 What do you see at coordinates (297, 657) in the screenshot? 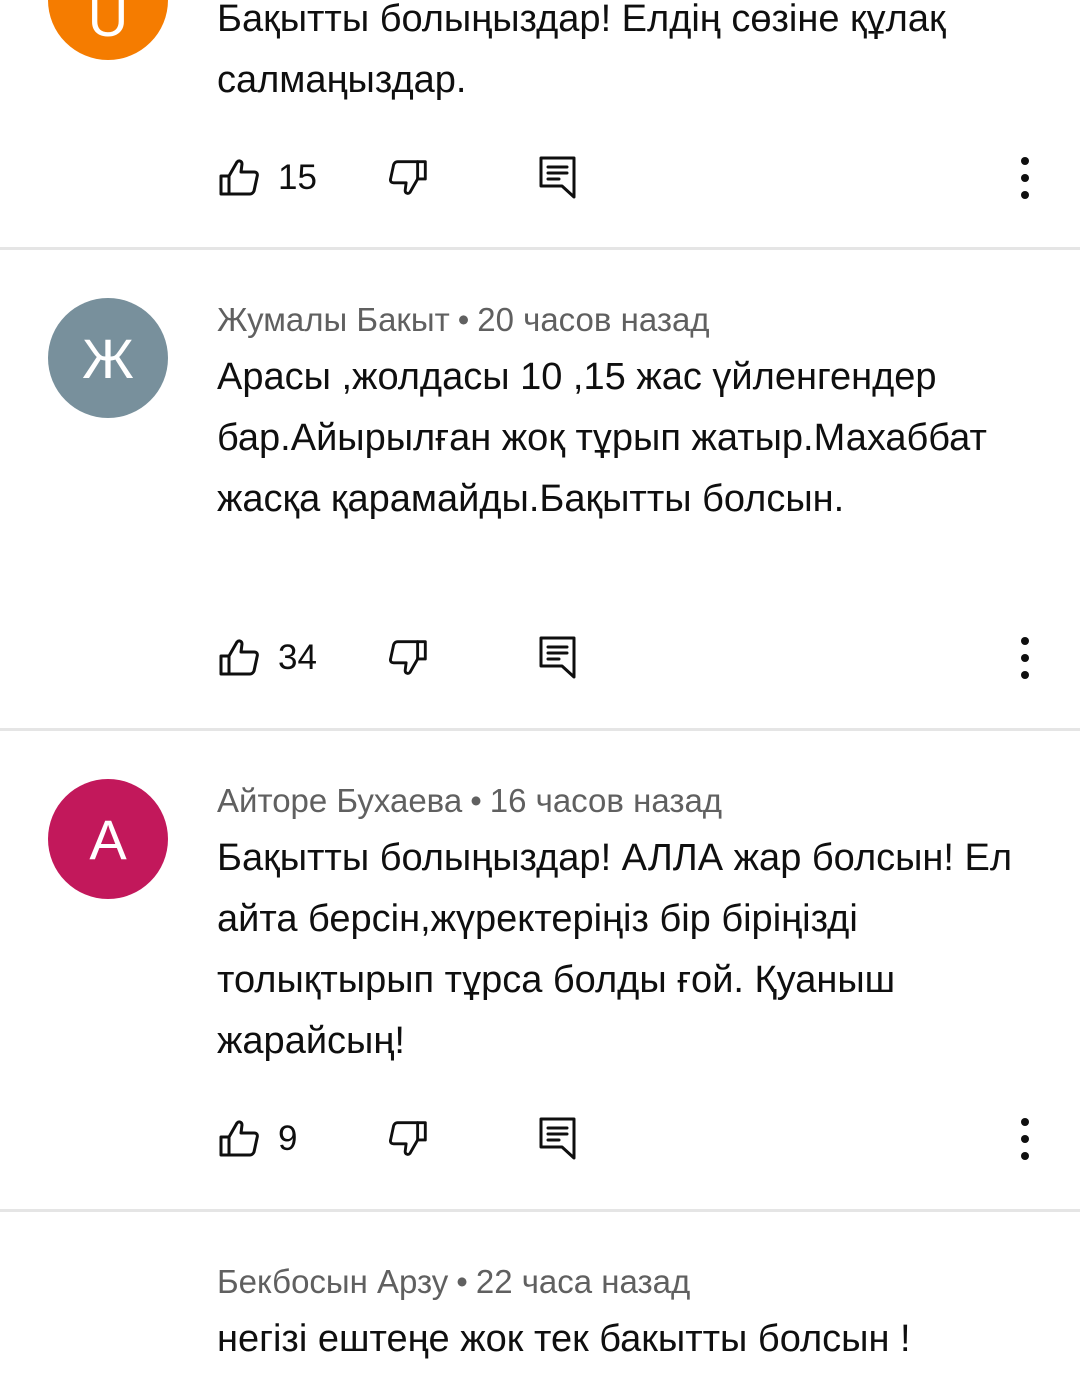
I see `like-count: 34` at bounding box center [297, 657].